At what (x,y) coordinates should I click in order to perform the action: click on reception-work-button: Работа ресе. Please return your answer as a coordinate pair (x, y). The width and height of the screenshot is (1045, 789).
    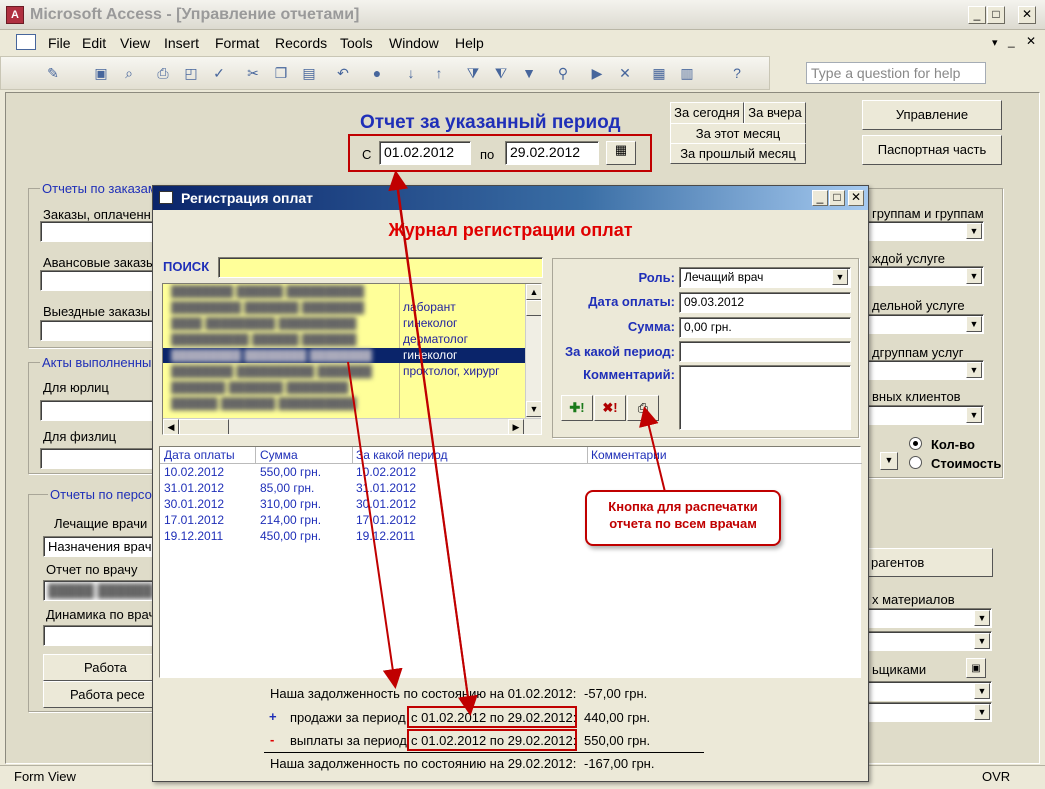
    Looking at the image, I should click on (99, 694).